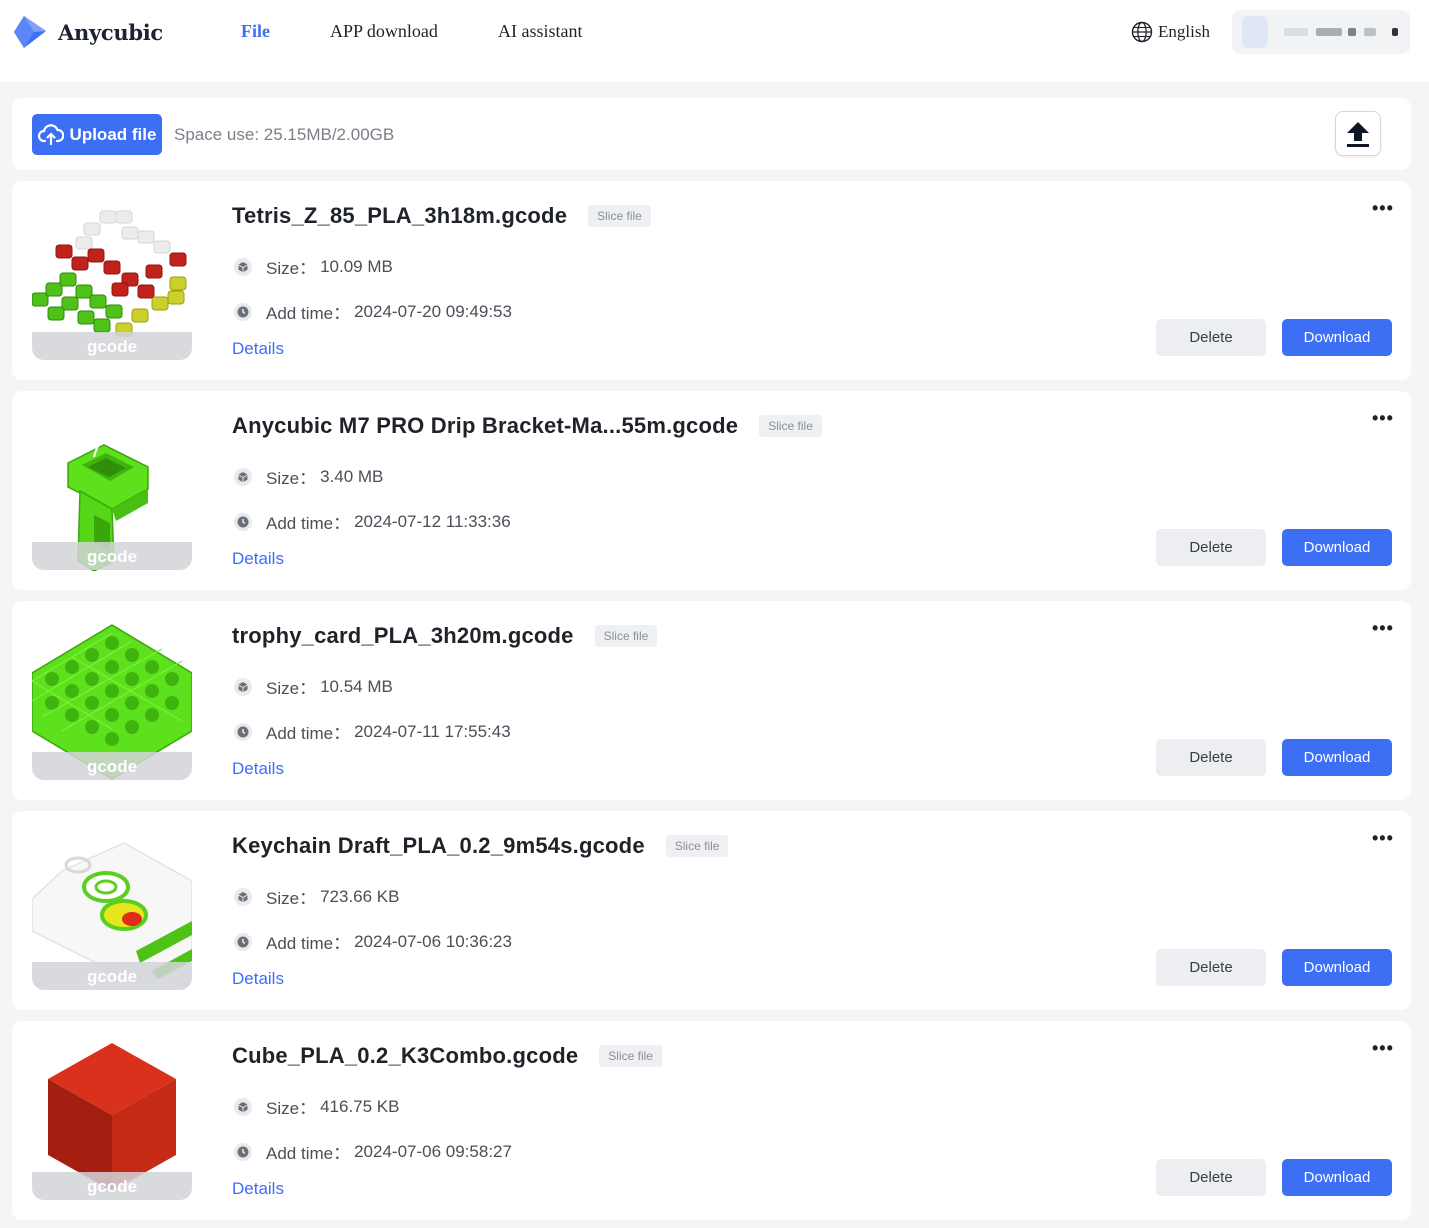 The width and height of the screenshot is (1429, 1228). I want to click on upload-file-button: Upload file, so click(97, 134).